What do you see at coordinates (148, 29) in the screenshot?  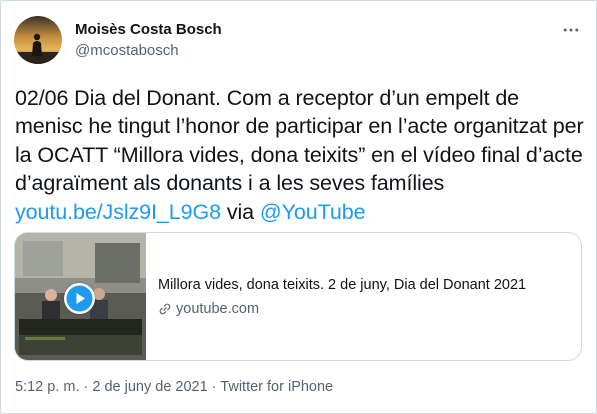 I see `author-name: Moisès Costa Bosch` at bounding box center [148, 29].